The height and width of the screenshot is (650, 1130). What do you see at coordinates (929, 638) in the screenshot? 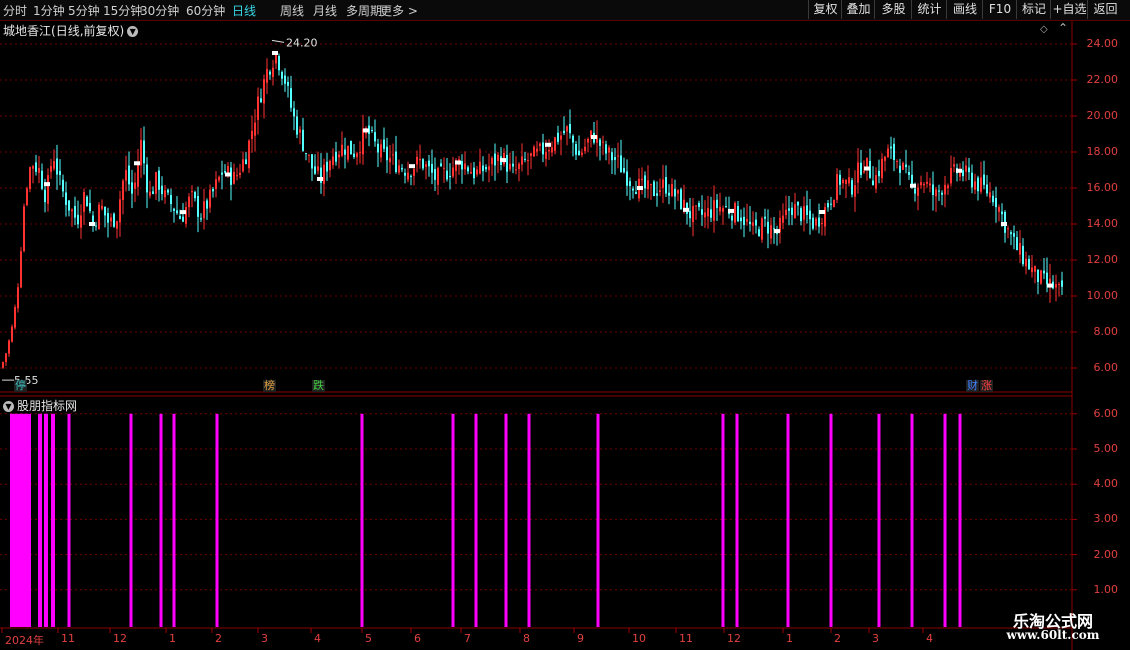
I see `x-tick-label: 4` at bounding box center [929, 638].